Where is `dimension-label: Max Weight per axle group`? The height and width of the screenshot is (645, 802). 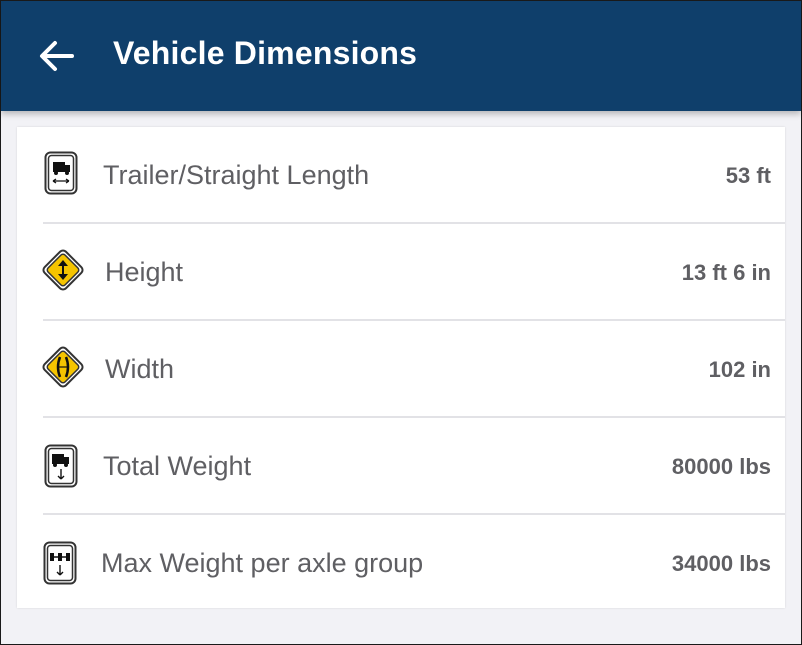
dimension-label: Max Weight per axle group is located at coordinates (262, 563).